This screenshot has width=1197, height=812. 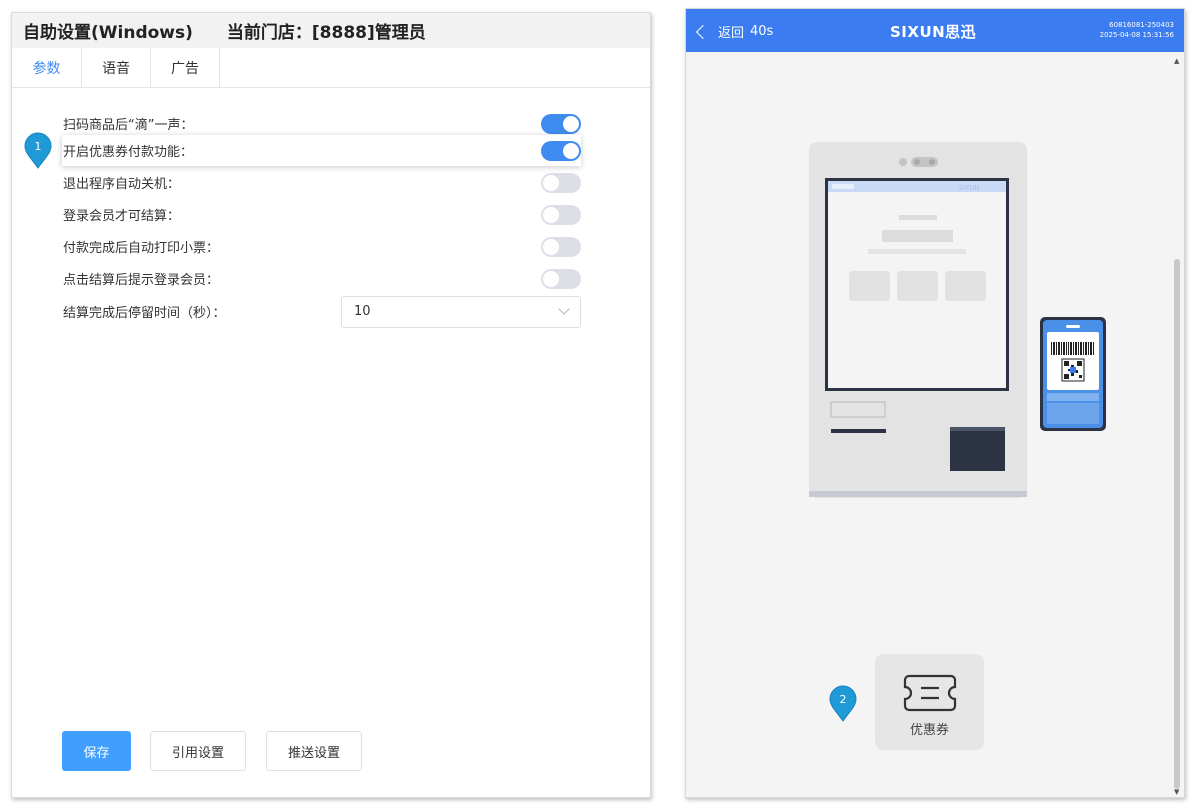 I want to click on stay-time-select: 10, so click(x=461, y=311).